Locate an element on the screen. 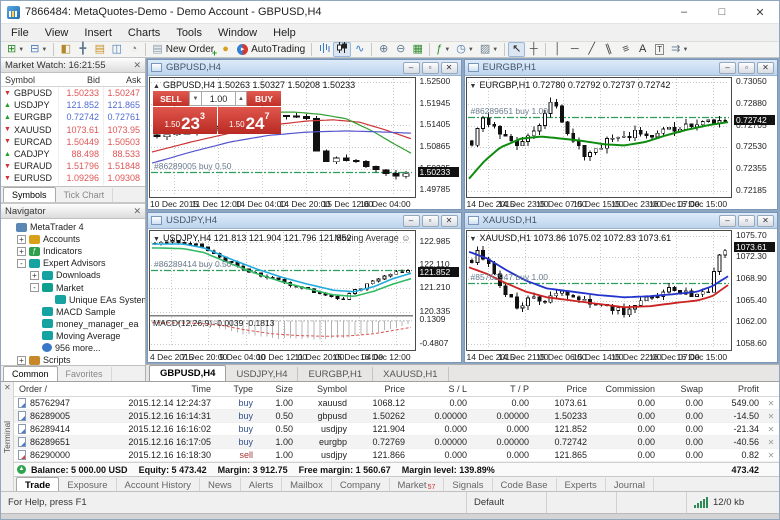 The image size is (780, 520). profiles-button: ⊟ ▼ is located at coordinates (38, 49).